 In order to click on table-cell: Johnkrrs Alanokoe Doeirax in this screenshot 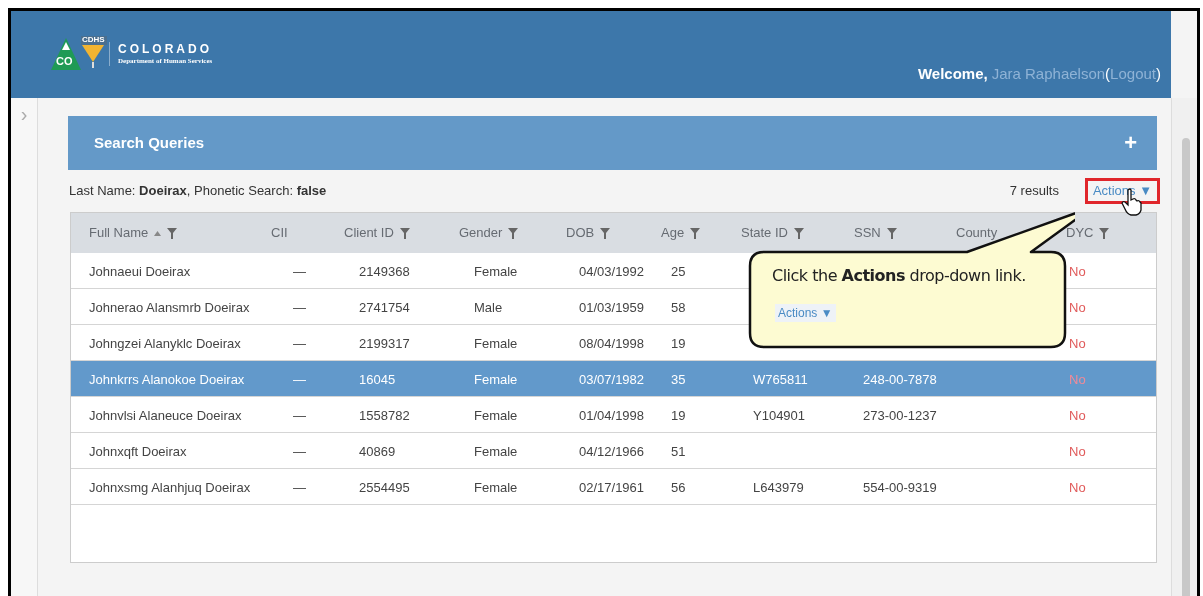, I will do `click(167, 379)`.